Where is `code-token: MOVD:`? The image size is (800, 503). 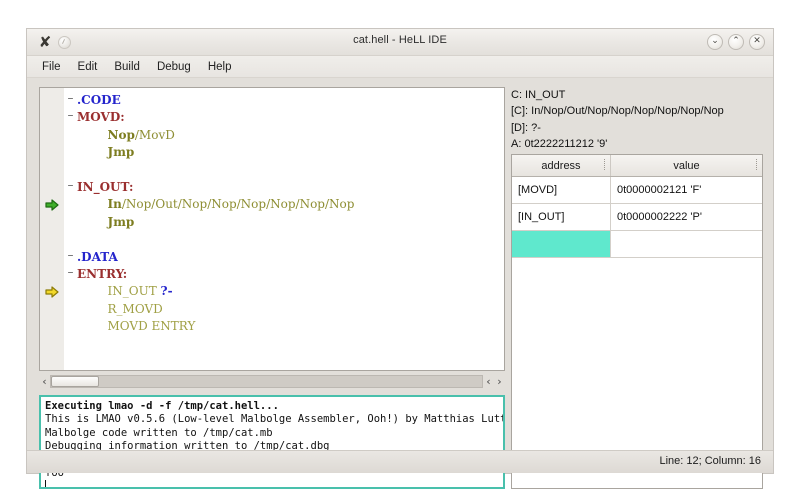
code-token: MOVD: is located at coordinates (101, 117).